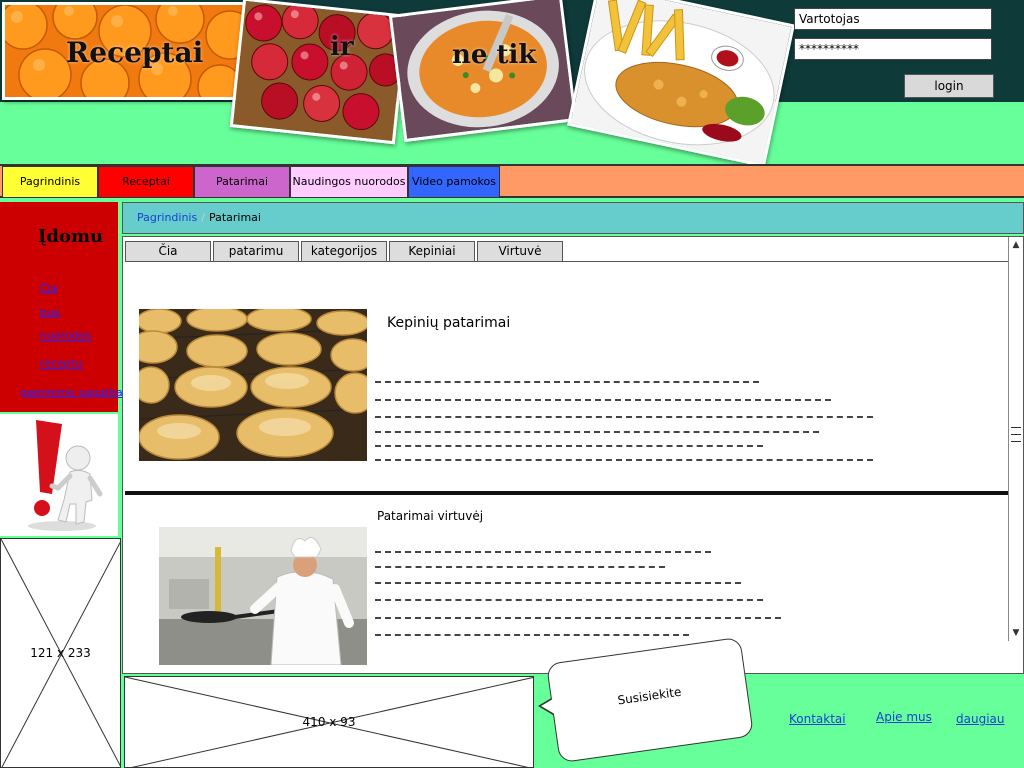 The height and width of the screenshot is (768, 1024). Describe the element at coordinates (242, 182) in the screenshot. I see `nav-tab-patarimai: Patarimai` at that location.